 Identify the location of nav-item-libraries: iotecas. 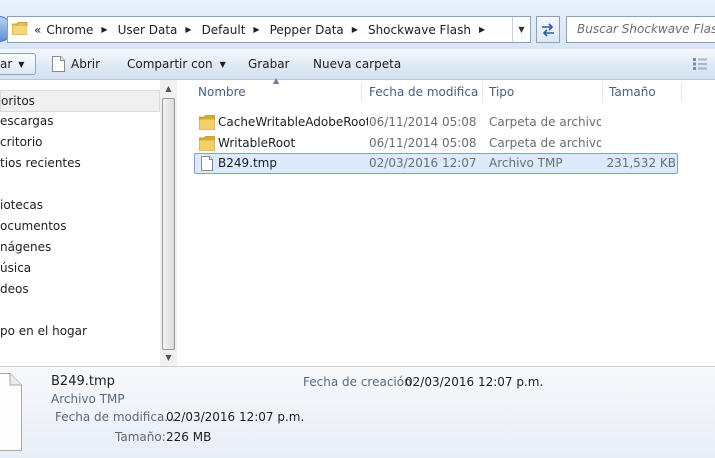
(21, 205).